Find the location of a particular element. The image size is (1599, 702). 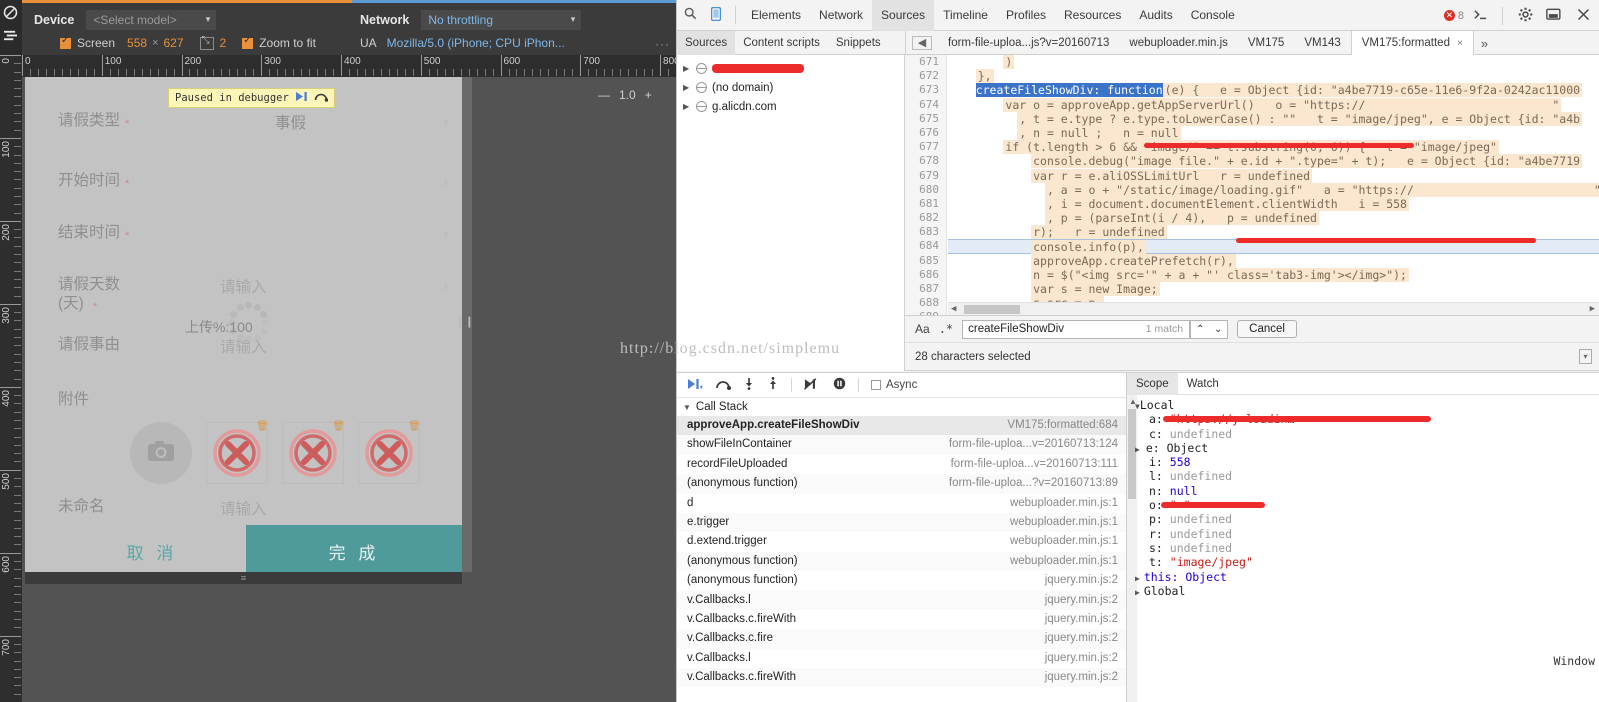

scope-var-r: r: undefined is located at coordinates (1367, 534).